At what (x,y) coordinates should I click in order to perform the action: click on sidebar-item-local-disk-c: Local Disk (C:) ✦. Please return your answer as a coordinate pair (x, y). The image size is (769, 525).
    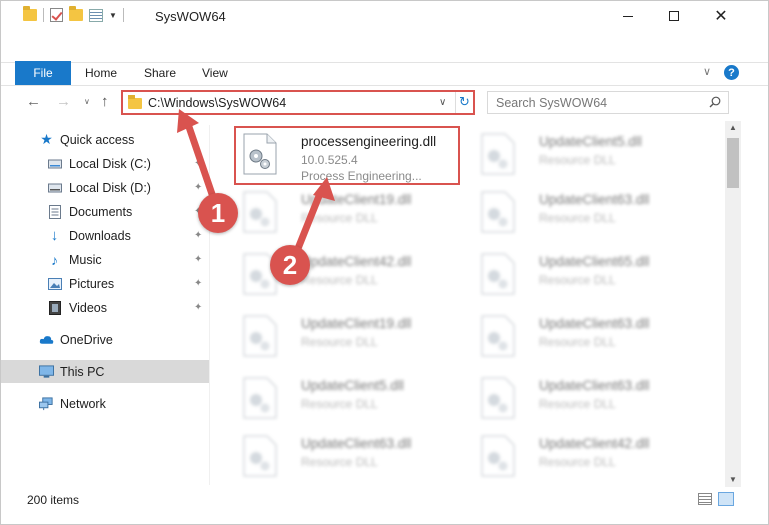
    Looking at the image, I should click on (105, 163).